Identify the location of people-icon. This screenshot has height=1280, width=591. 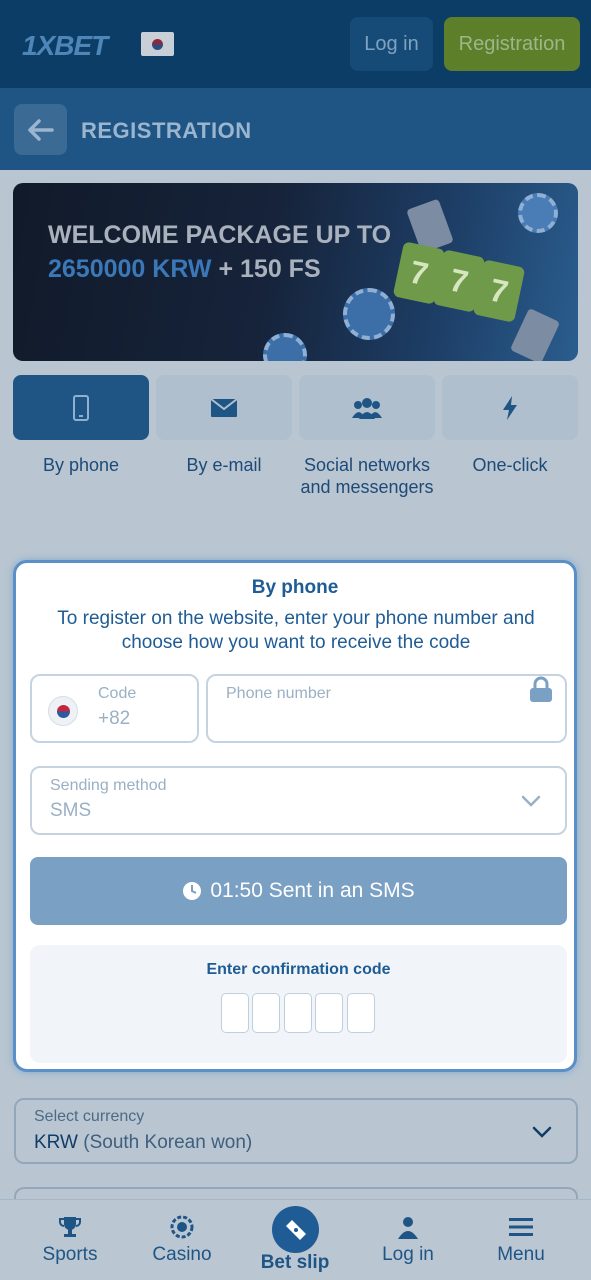
(367, 408).